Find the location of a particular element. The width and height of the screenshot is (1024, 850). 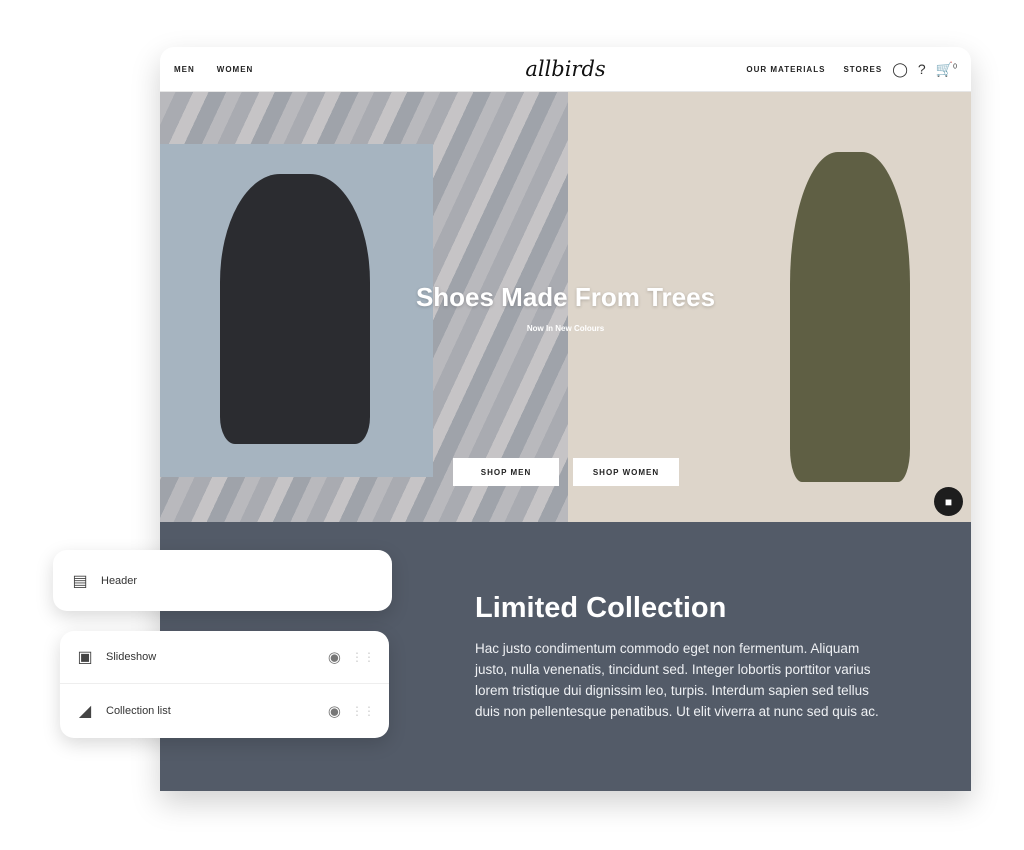

header-section-card: ▤ Header is located at coordinates (222, 580).